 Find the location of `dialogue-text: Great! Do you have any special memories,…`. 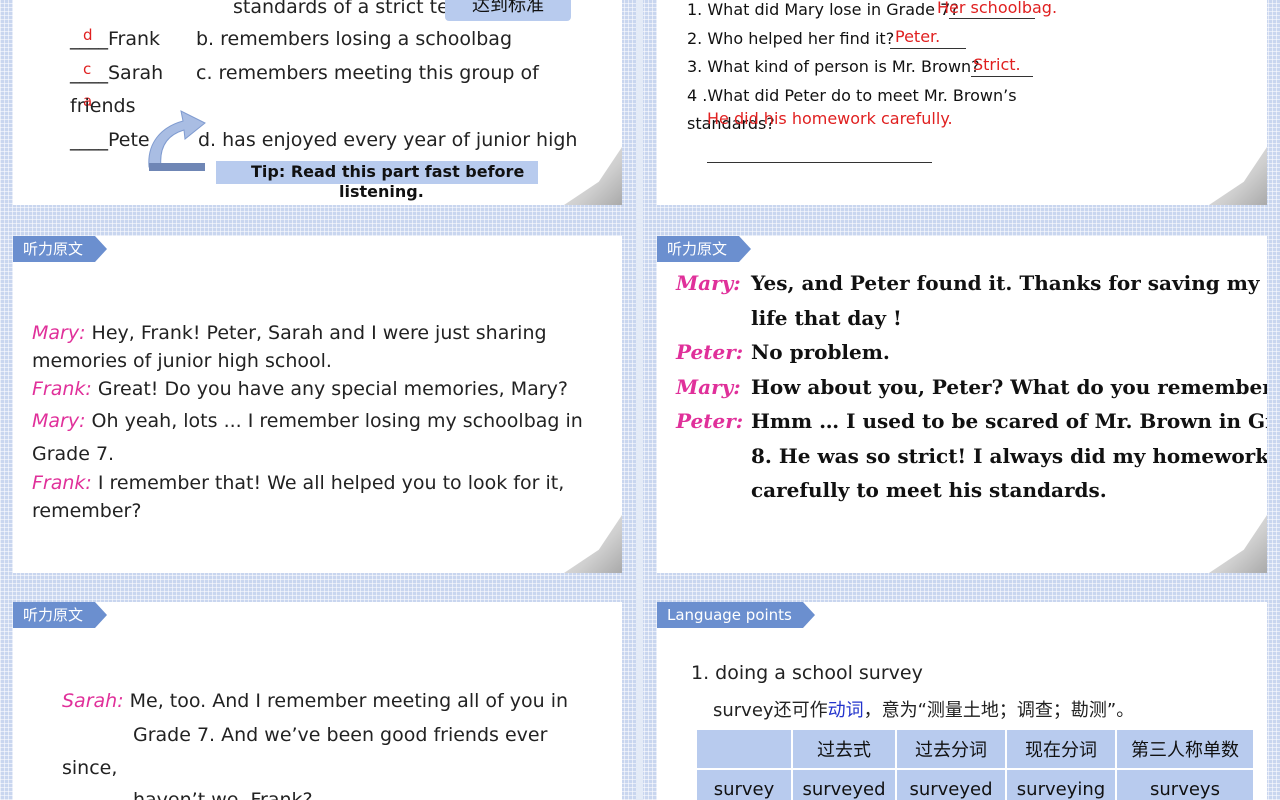

dialogue-text: Great! Do you have any special memories,… is located at coordinates (329, 389).